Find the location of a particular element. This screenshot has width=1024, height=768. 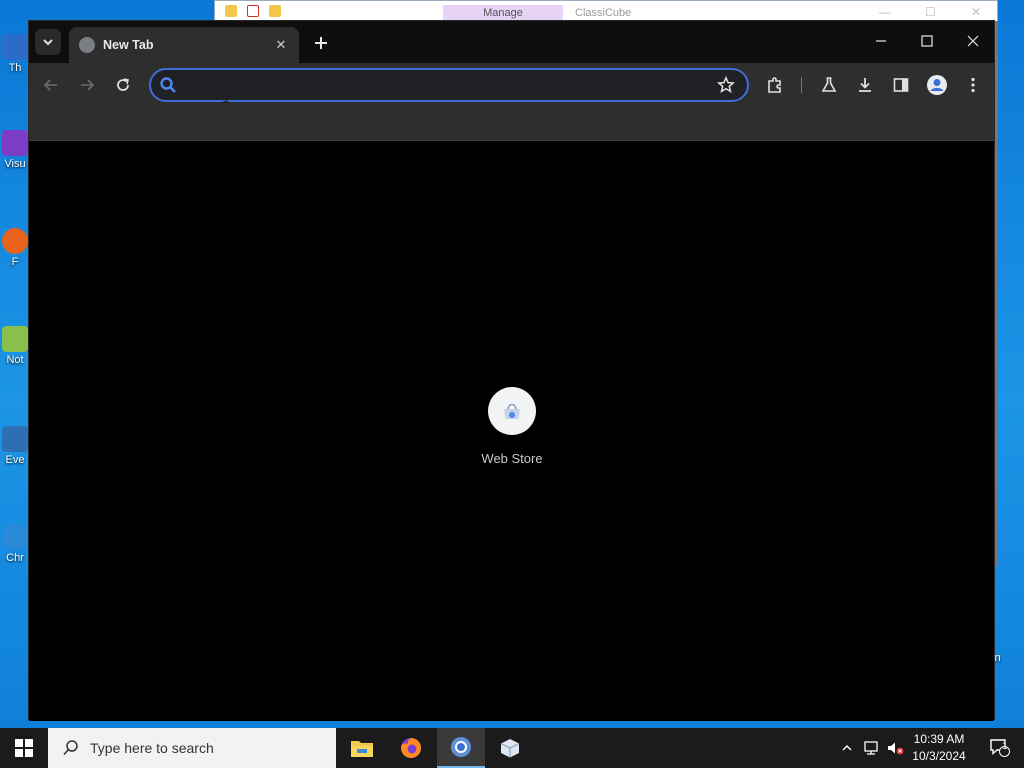

volume-muted-icon is located at coordinates (896, 748).